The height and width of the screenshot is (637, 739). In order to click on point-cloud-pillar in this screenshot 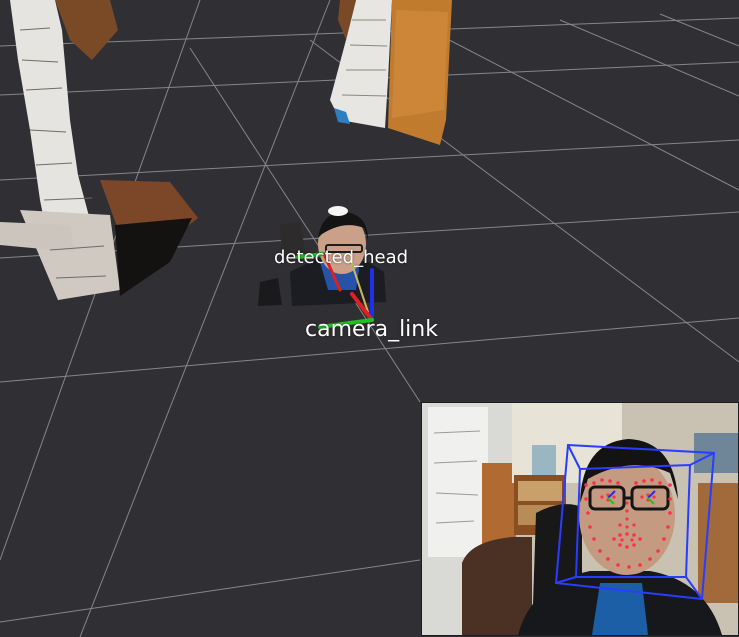, I will do `click(391, 72)`.